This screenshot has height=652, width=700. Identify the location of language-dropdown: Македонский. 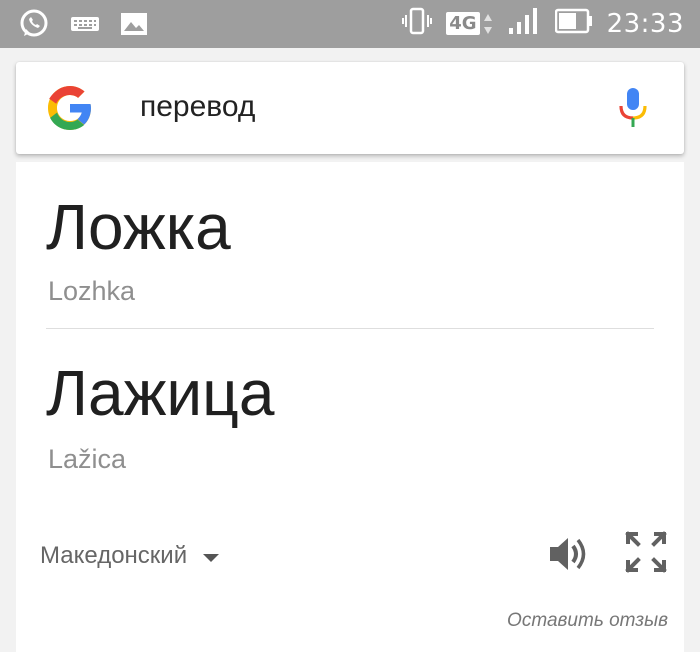
(130, 556).